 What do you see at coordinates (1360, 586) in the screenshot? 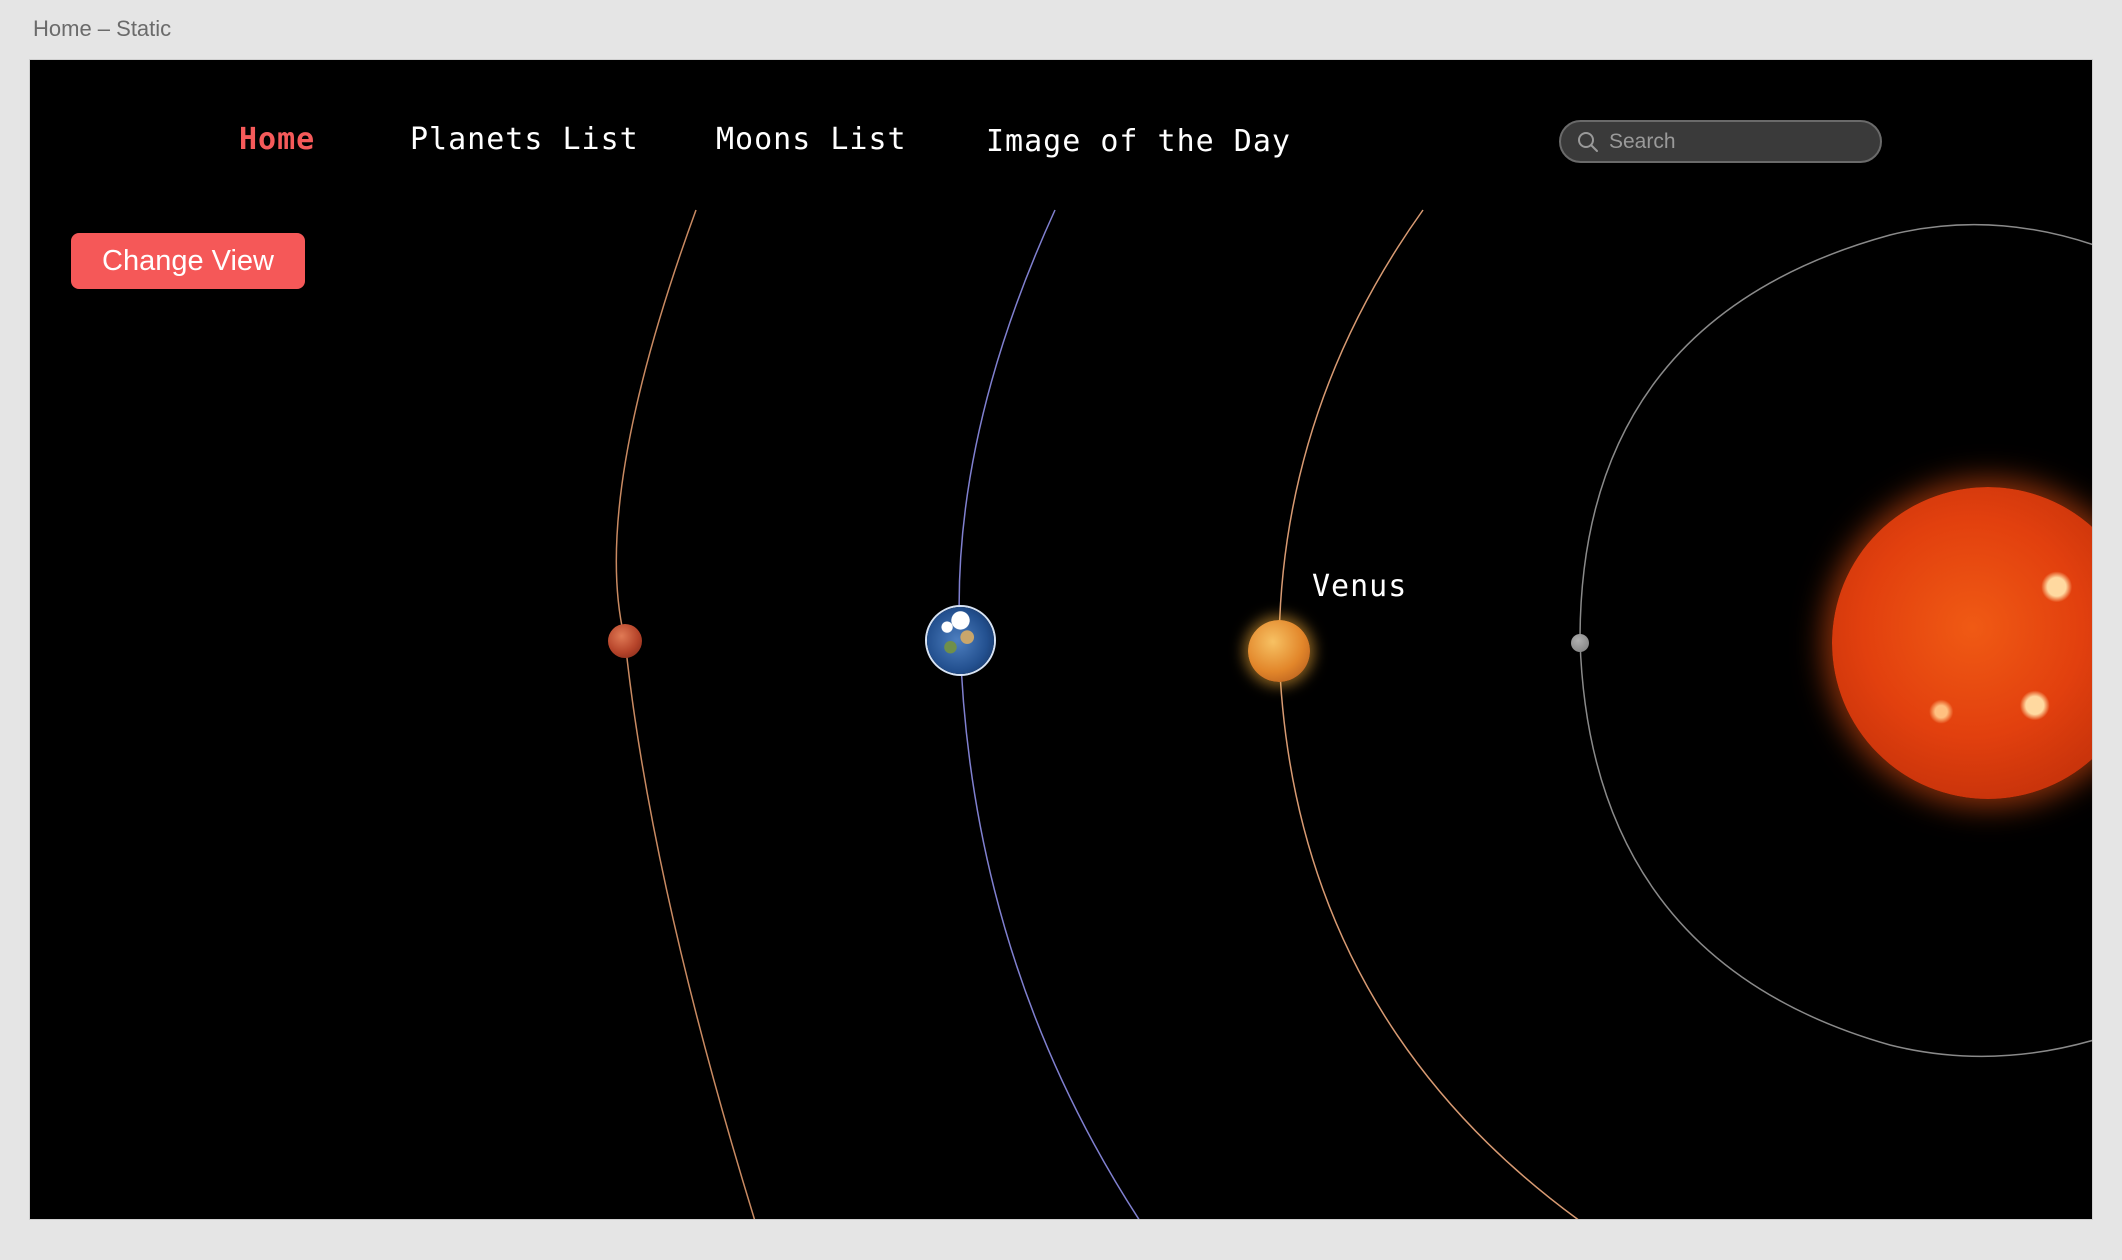
I see `planet-label-venus: Venus` at bounding box center [1360, 586].